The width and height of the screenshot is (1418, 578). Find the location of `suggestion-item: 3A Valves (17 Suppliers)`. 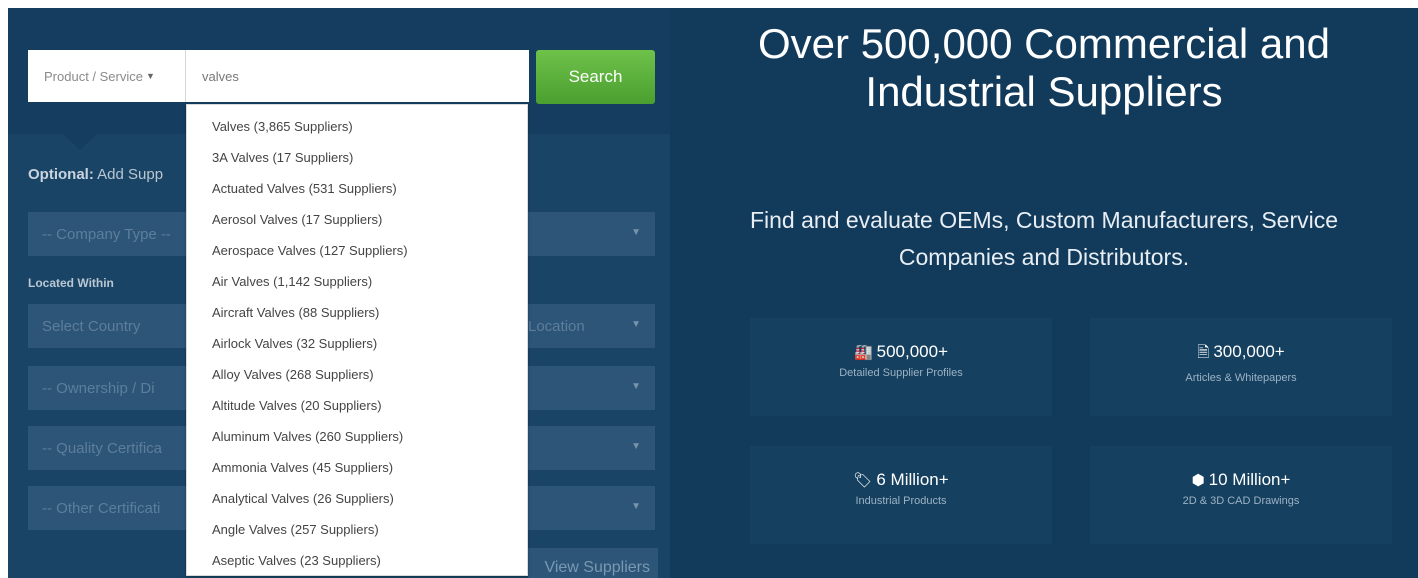

suggestion-item: 3A Valves (17 Suppliers) is located at coordinates (357, 157).